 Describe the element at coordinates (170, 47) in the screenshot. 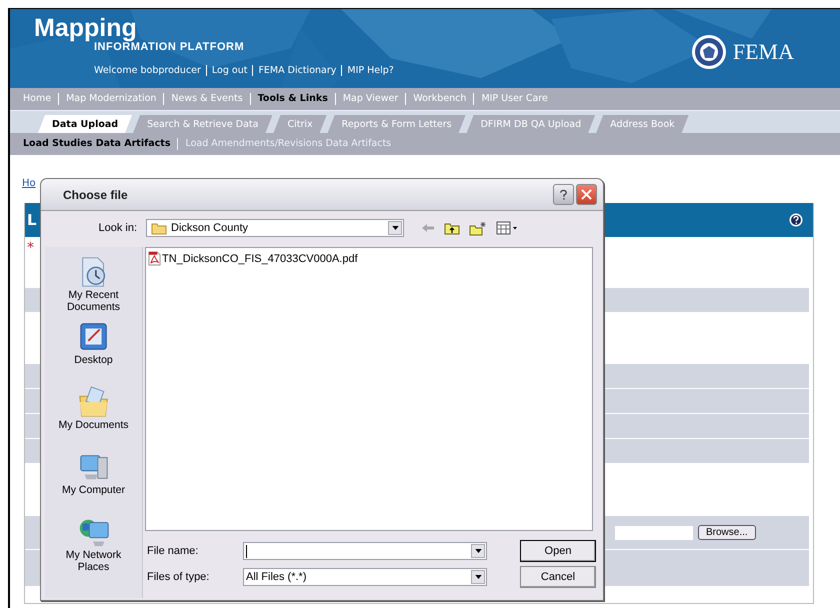

I see `site-subtitle: INFORMATION PLATFORM` at that location.